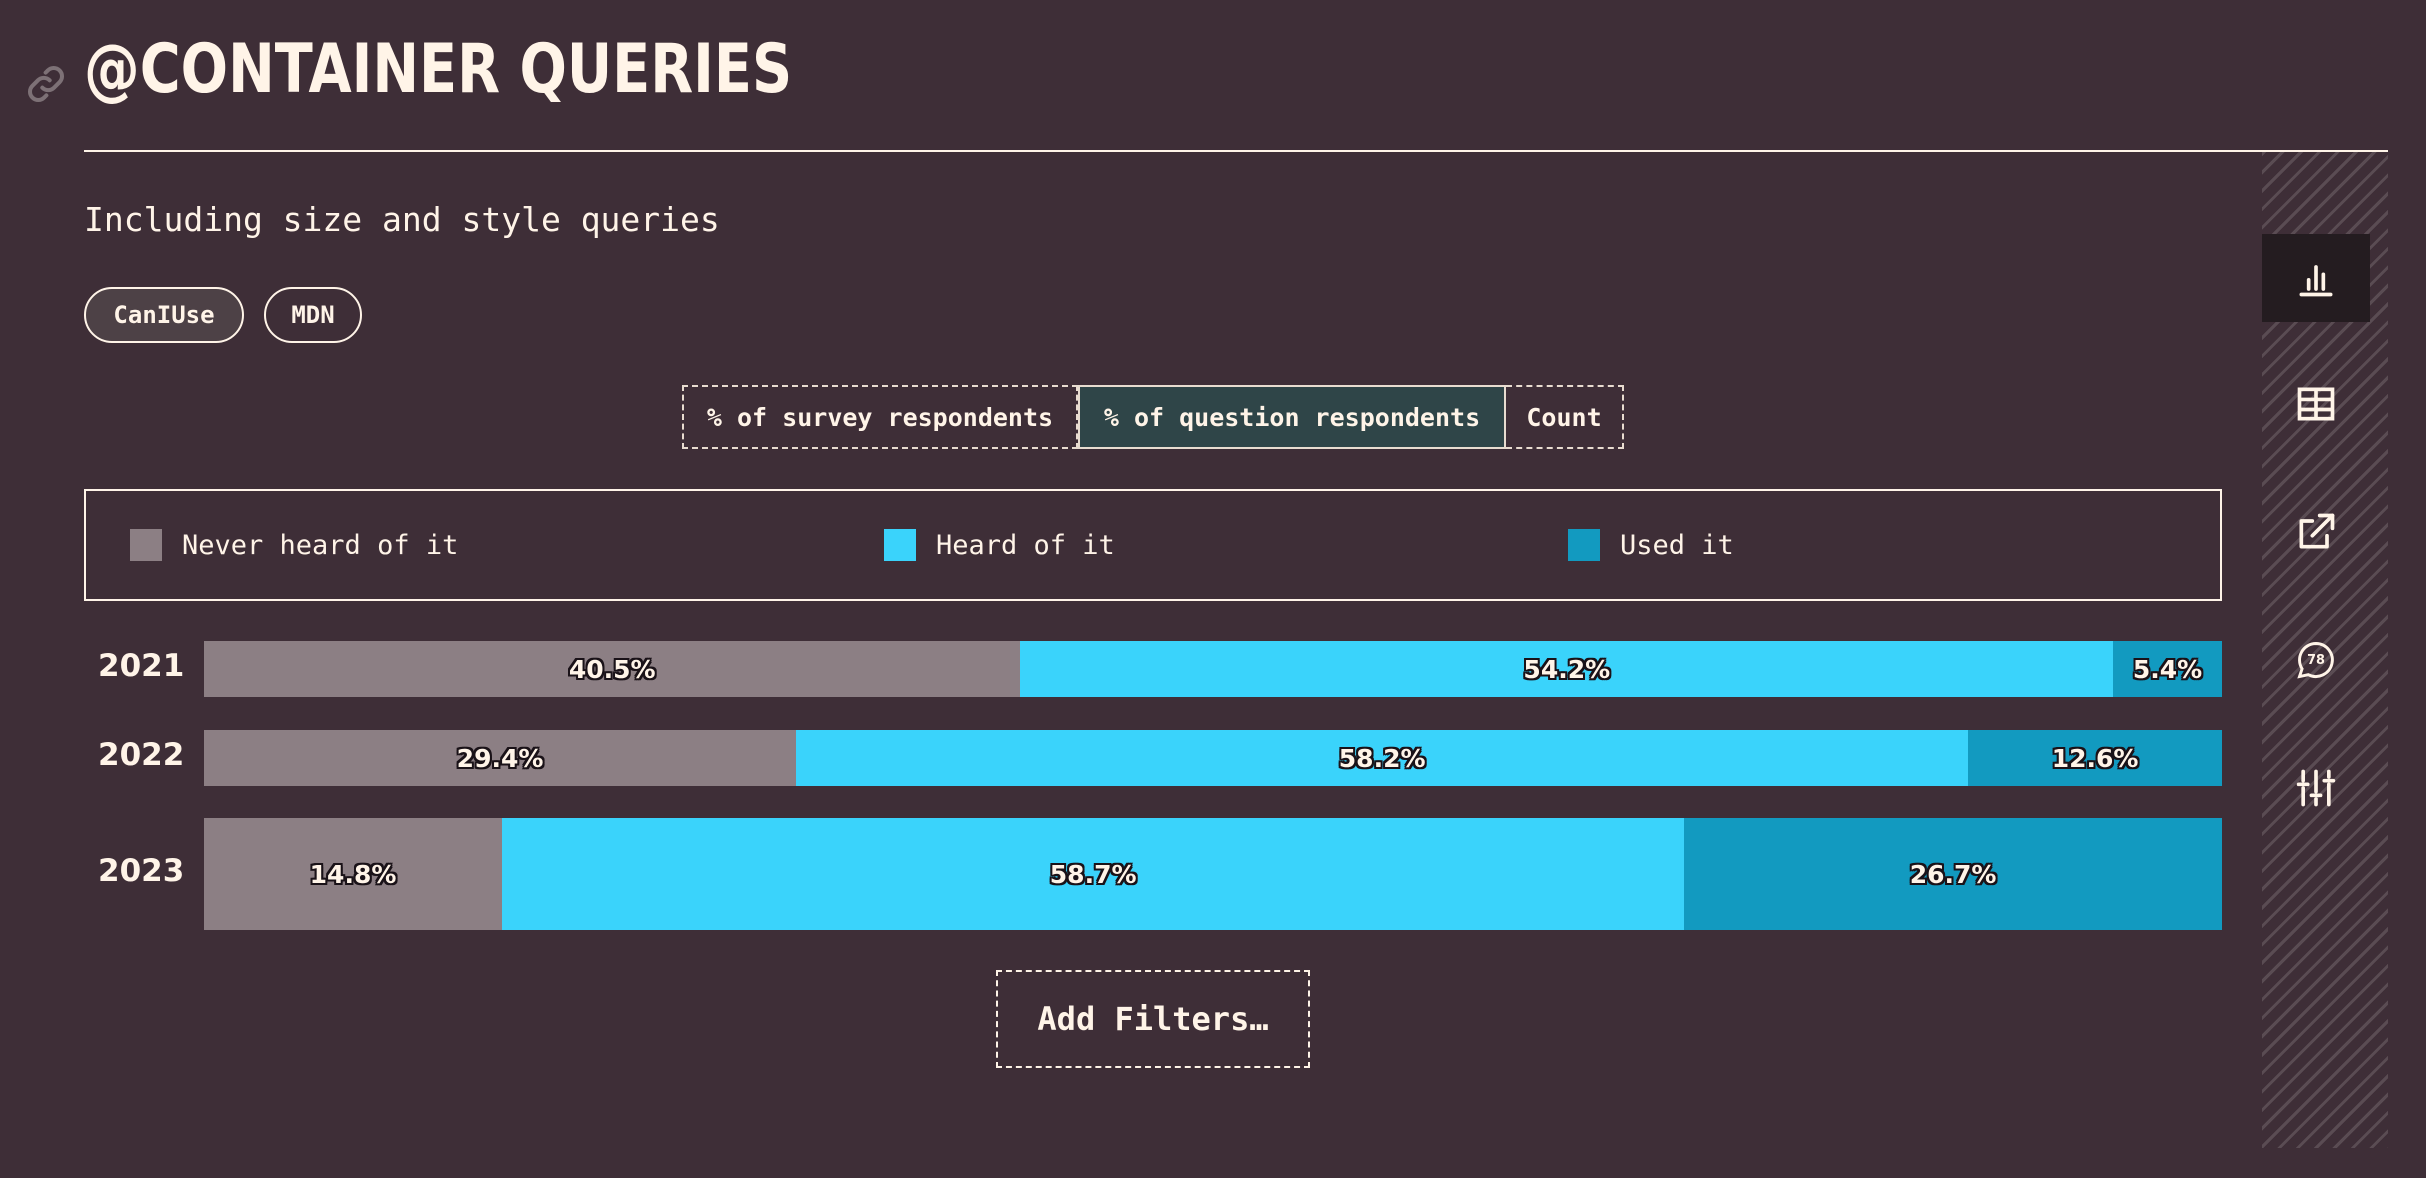 Image resolution: width=2426 pixels, height=1178 pixels. I want to click on bar-chart-icon, so click(2316, 281).